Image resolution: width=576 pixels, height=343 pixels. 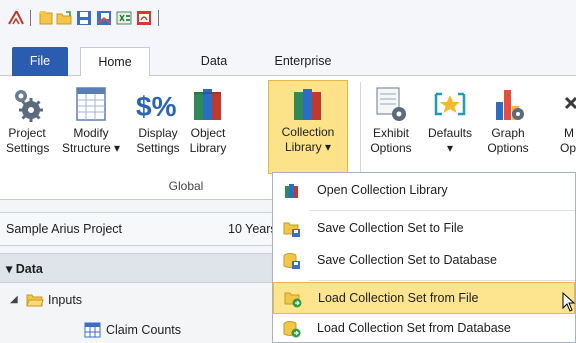 What do you see at coordinates (64, 229) in the screenshot?
I see `project-name: Sample Arius Project` at bounding box center [64, 229].